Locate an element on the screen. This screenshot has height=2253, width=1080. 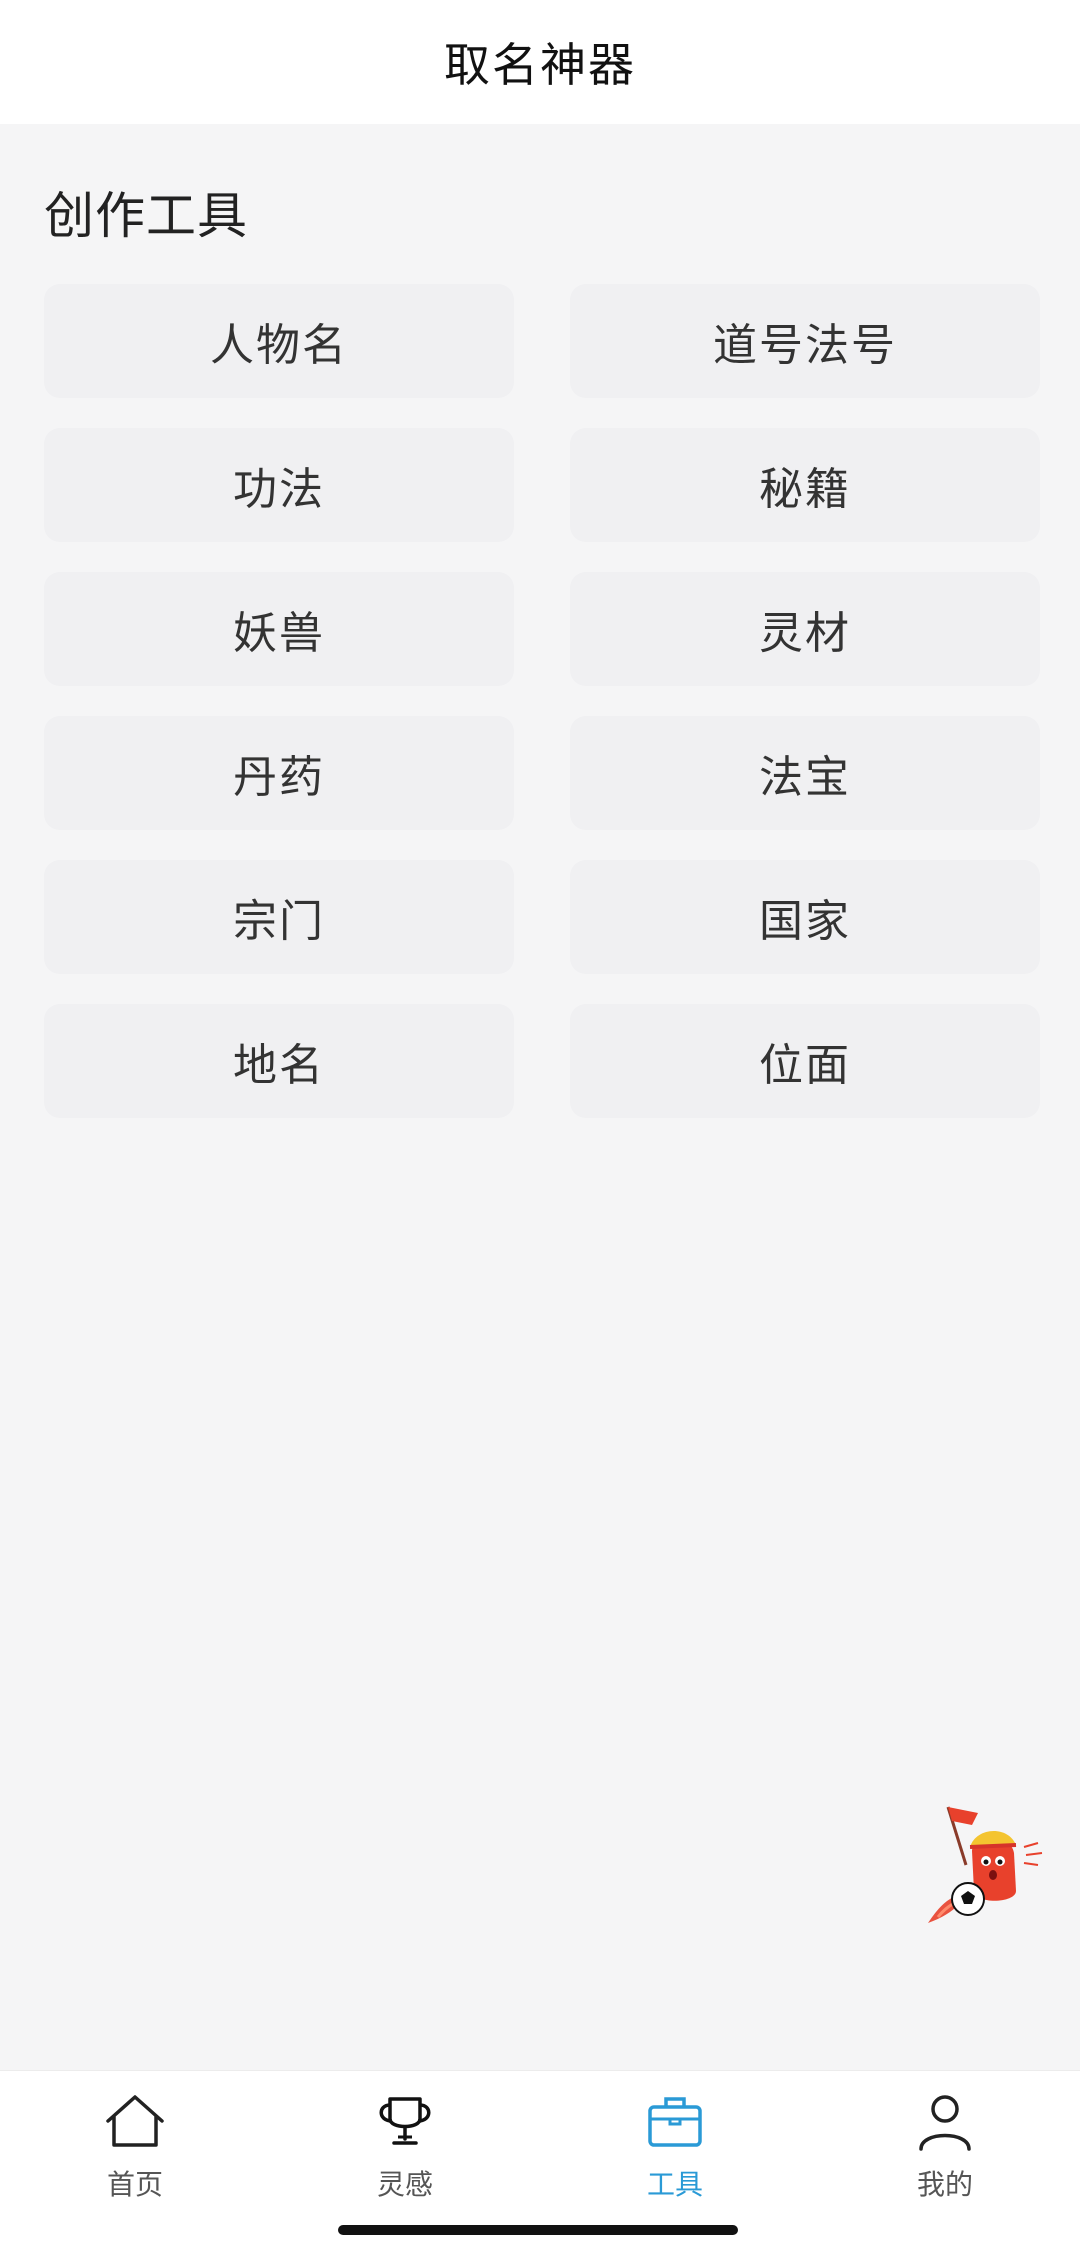
tab-tools-label: 工具 is located at coordinates (674, 2184).